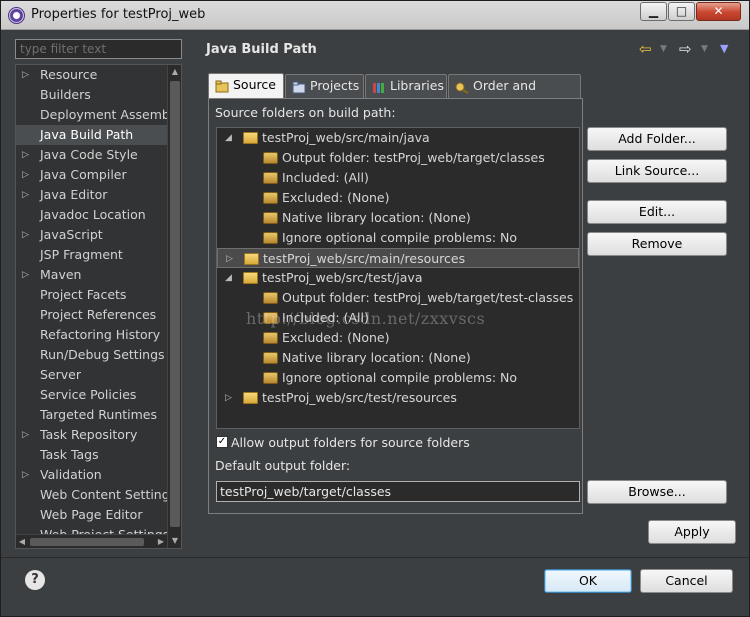 This screenshot has width=750, height=617. I want to click on sidebar-item: Builders, so click(91, 95).